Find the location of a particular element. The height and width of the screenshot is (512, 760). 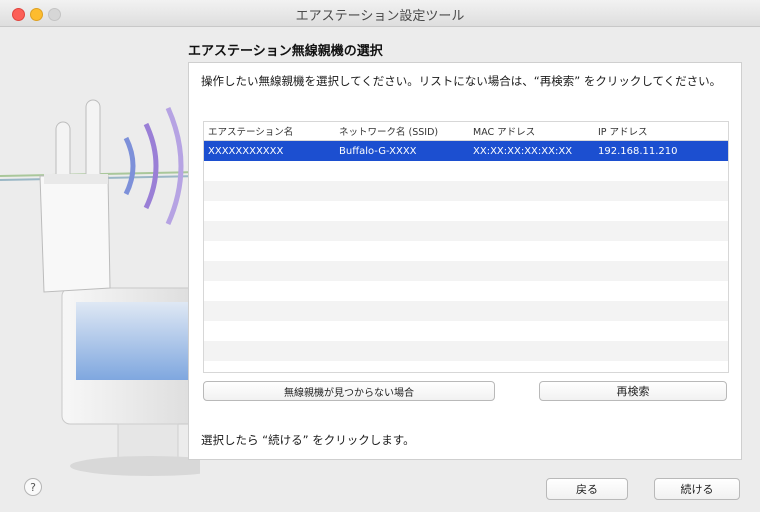

research-button: 再検索 is located at coordinates (633, 391).